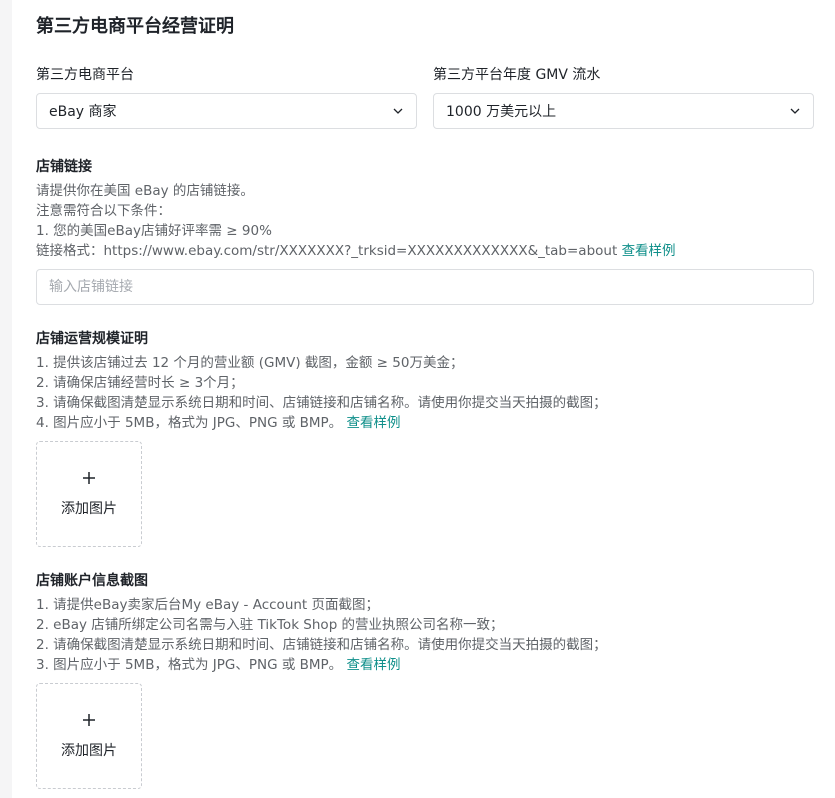 This screenshot has height=798, width=835. I want to click on scale-proof-title: 店铺运营规模证明, so click(92, 339).